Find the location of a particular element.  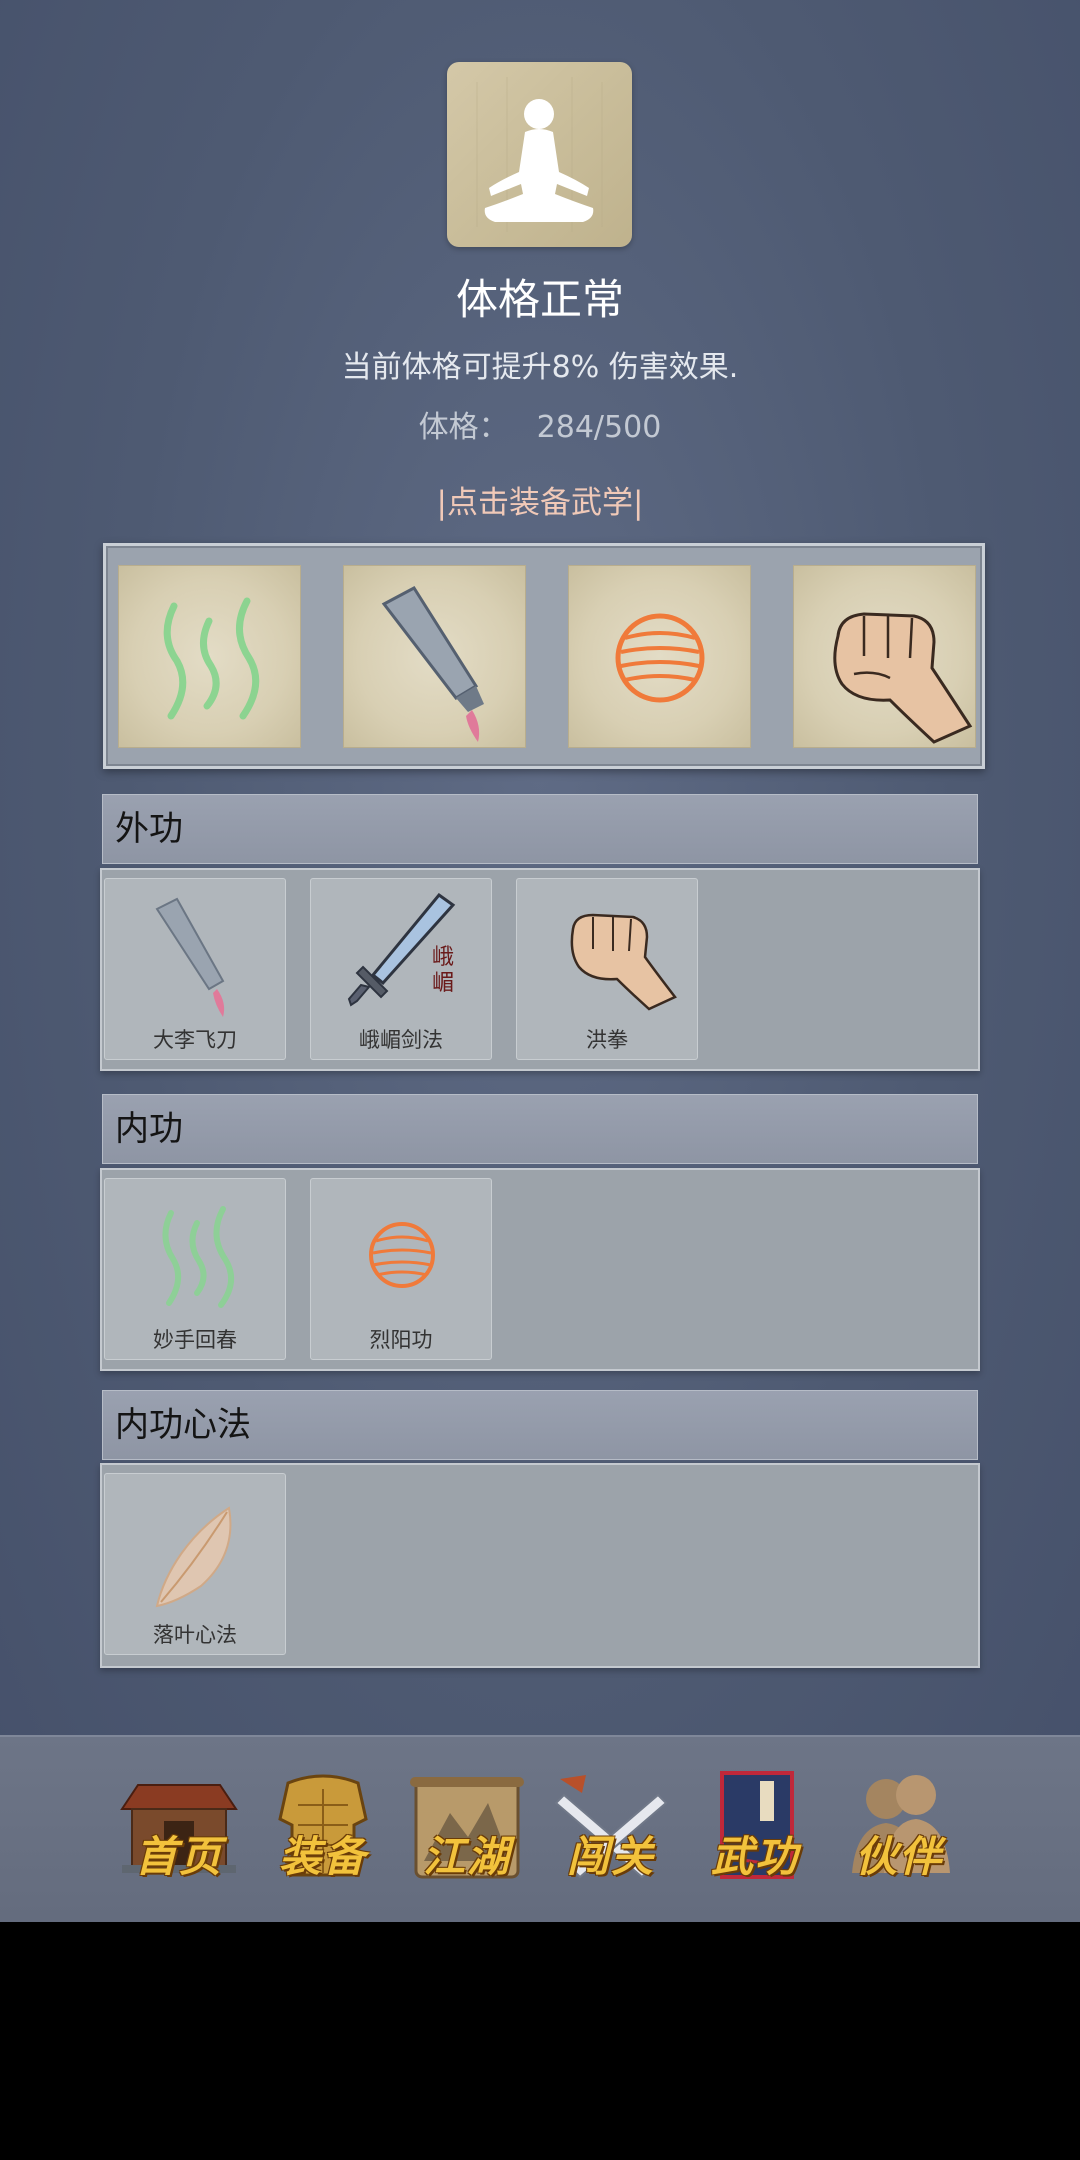

skill-name: 大李飞刀 is located at coordinates (195, 1040).